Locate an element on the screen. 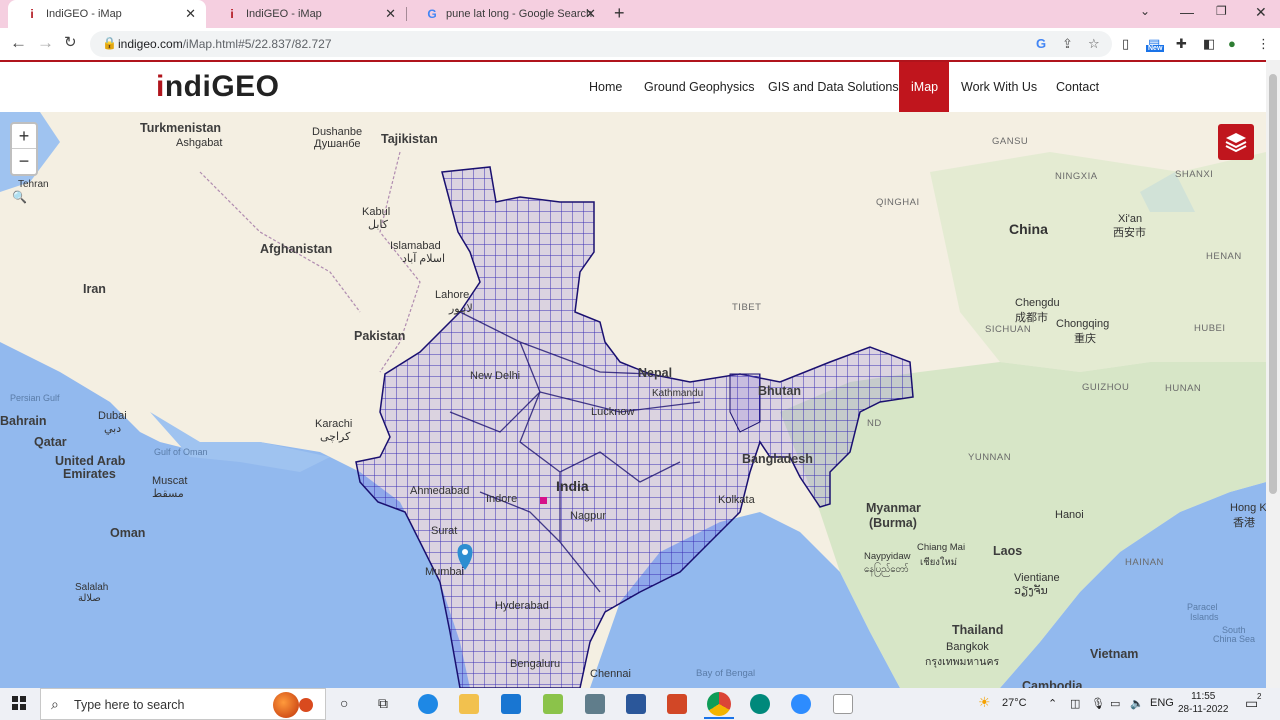 This screenshot has width=1280, height=720. map-label: Paracel is located at coordinates (1202, 607).